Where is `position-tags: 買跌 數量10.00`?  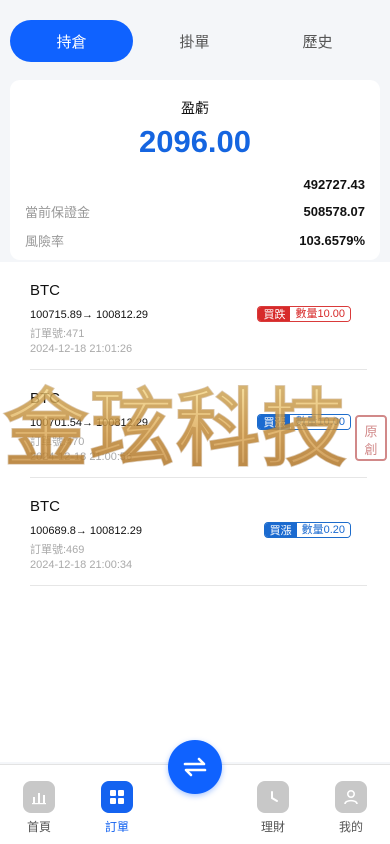 position-tags: 買跌 數量10.00 is located at coordinates (304, 314).